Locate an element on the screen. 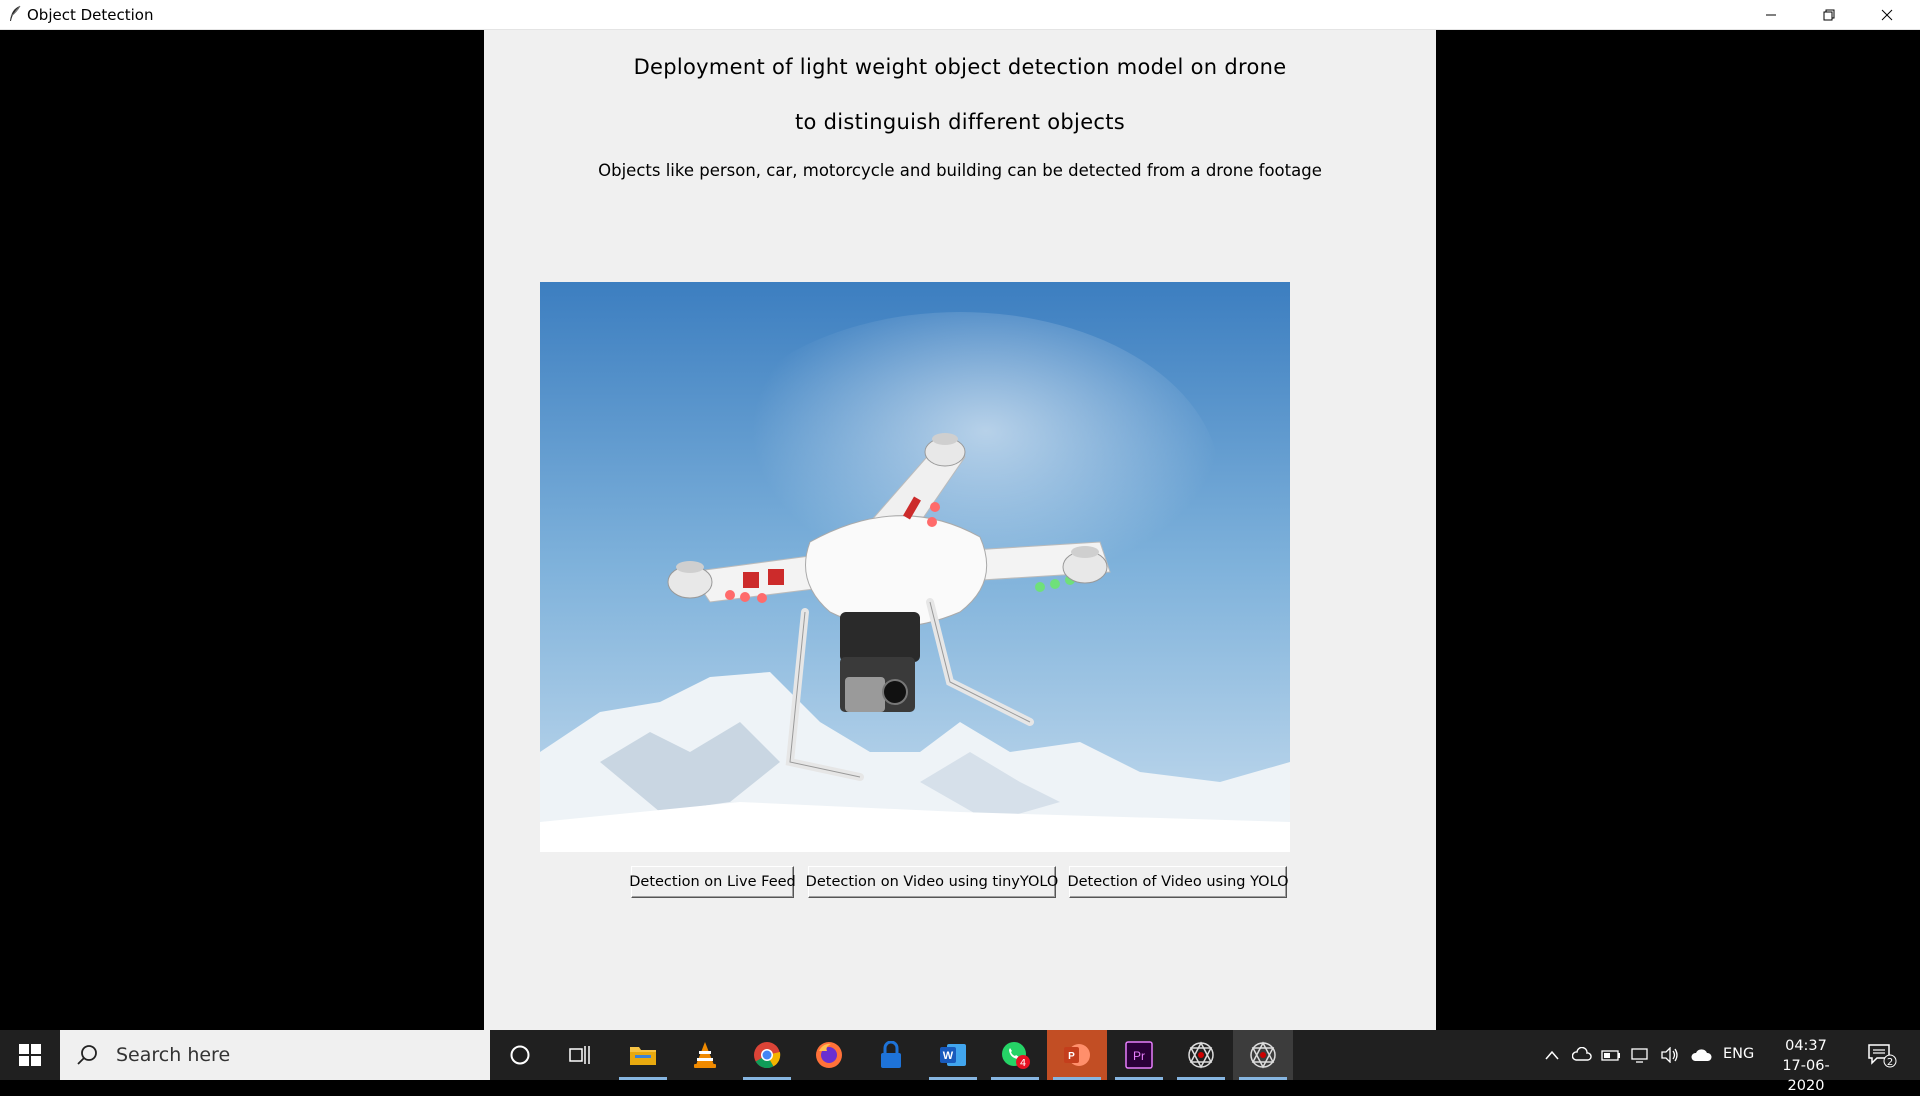 The height and width of the screenshot is (1096, 1920). file-explorer-icon is located at coordinates (643, 1056).